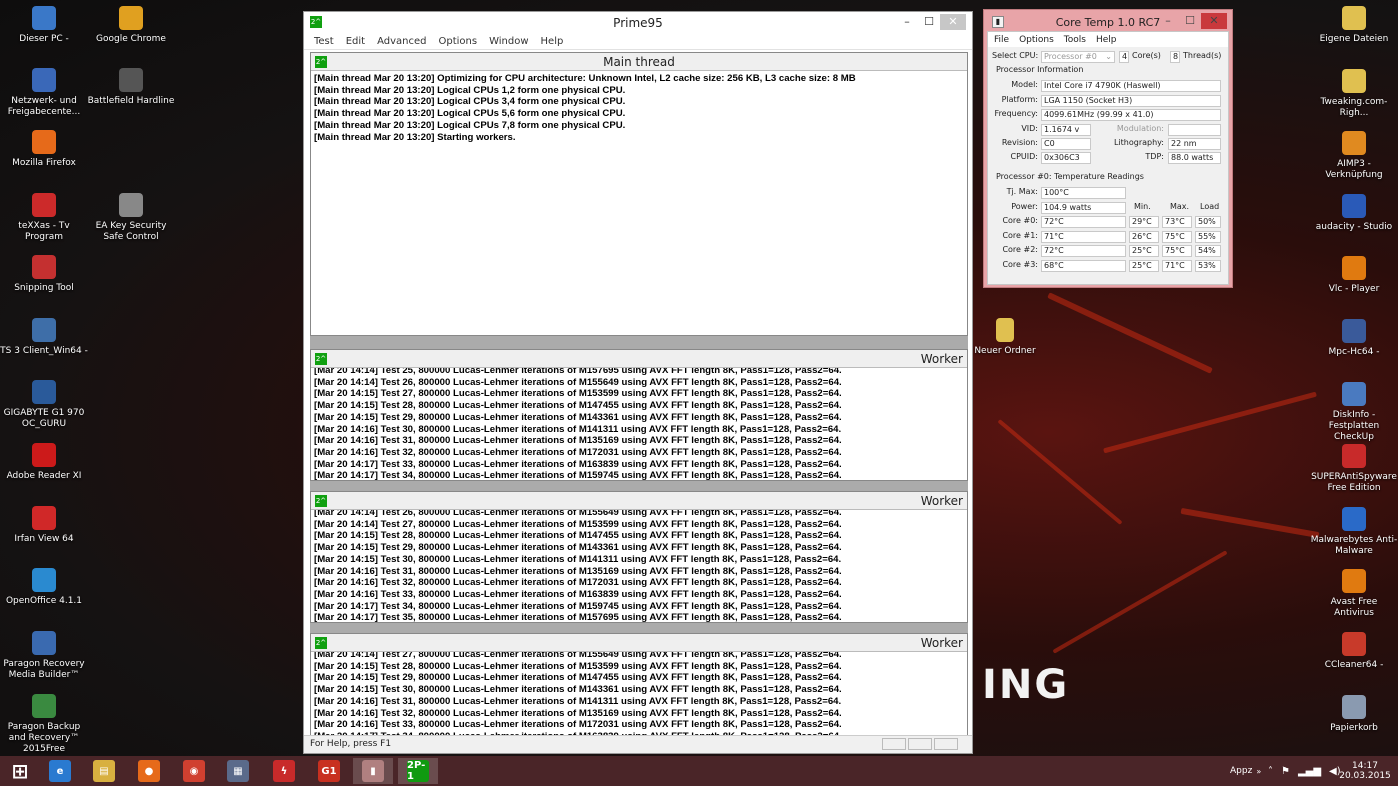 Image resolution: width=1398 pixels, height=786 pixels. Describe the element at coordinates (44, 218) in the screenshot. I see `desktop-icon: teXXas - Tv Program` at that location.